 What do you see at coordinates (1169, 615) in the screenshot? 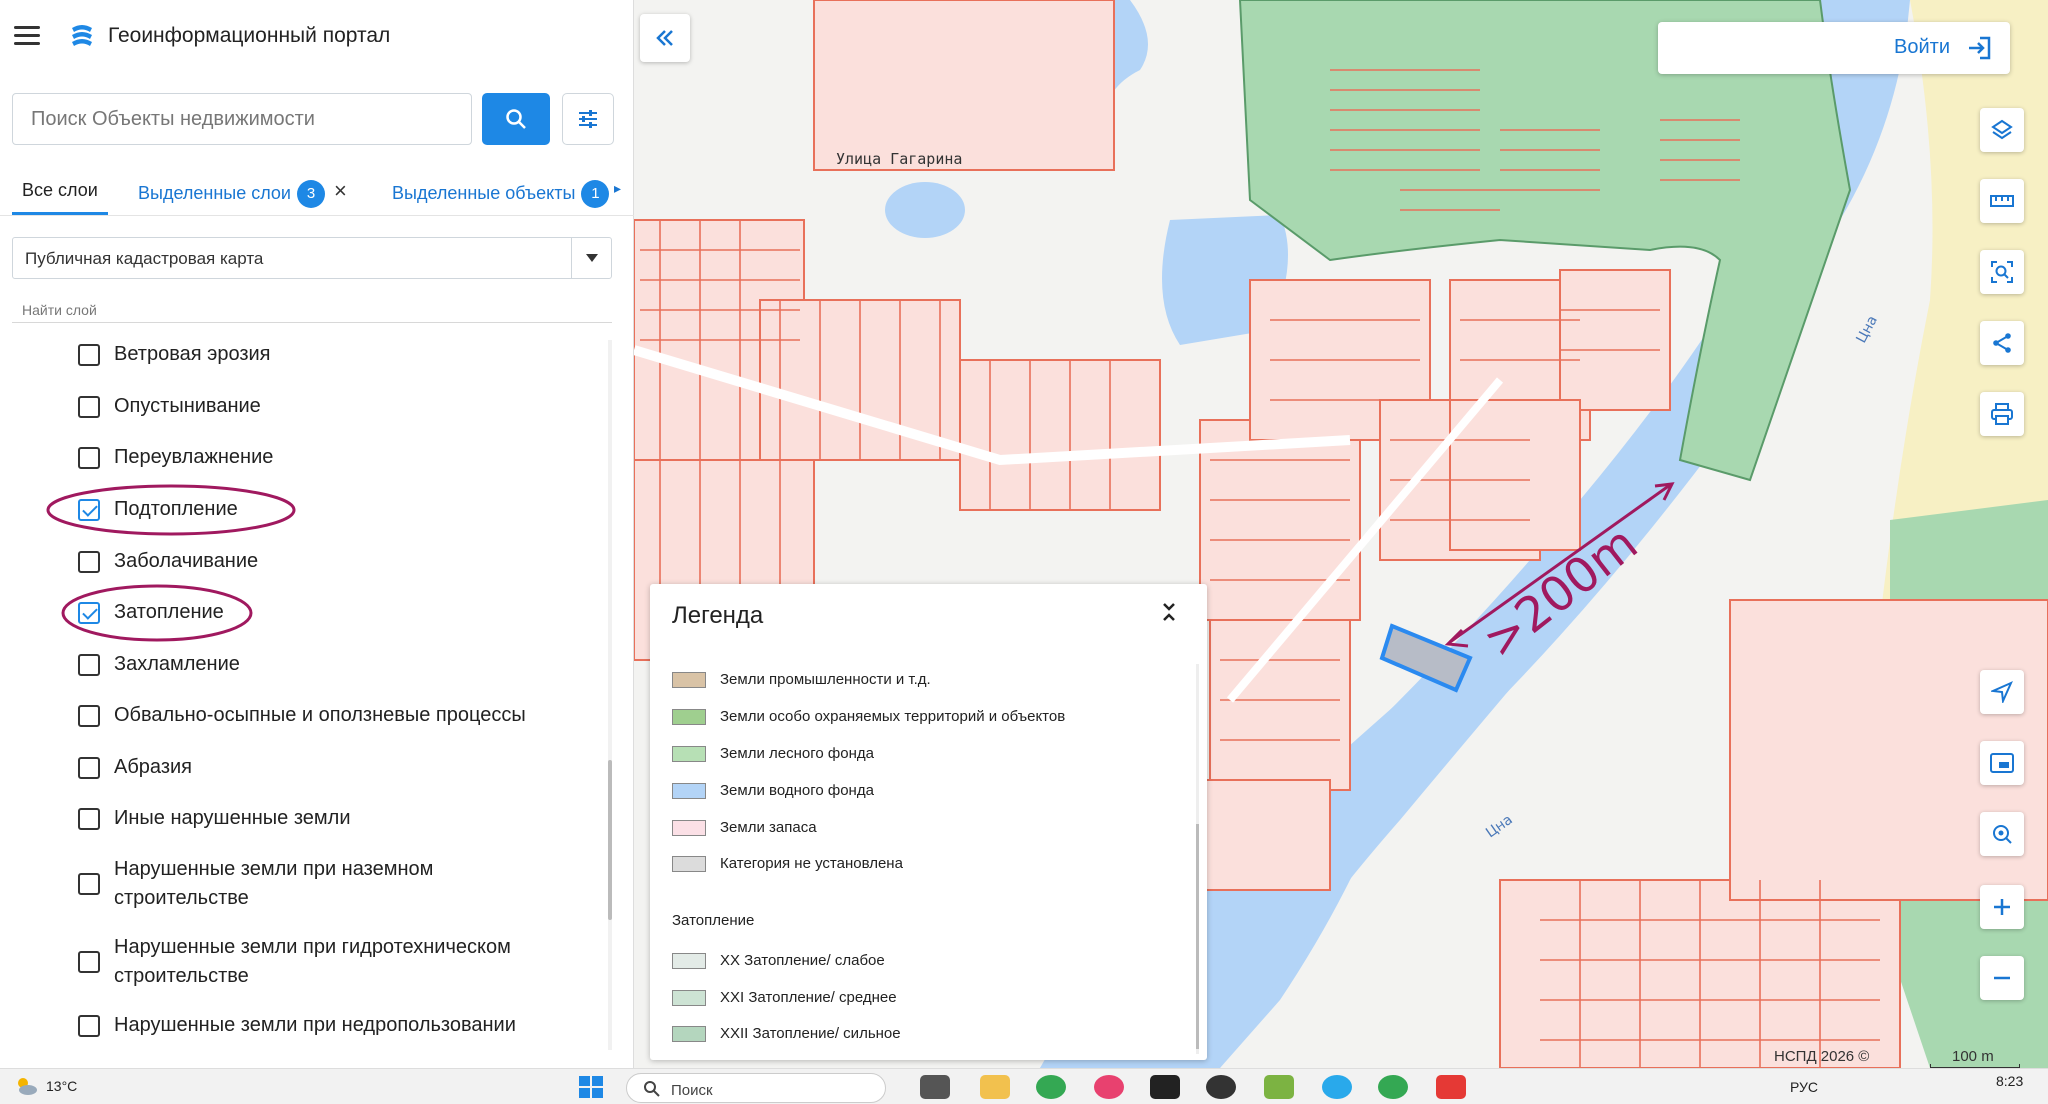
I see `legend-collapse-icon` at bounding box center [1169, 615].